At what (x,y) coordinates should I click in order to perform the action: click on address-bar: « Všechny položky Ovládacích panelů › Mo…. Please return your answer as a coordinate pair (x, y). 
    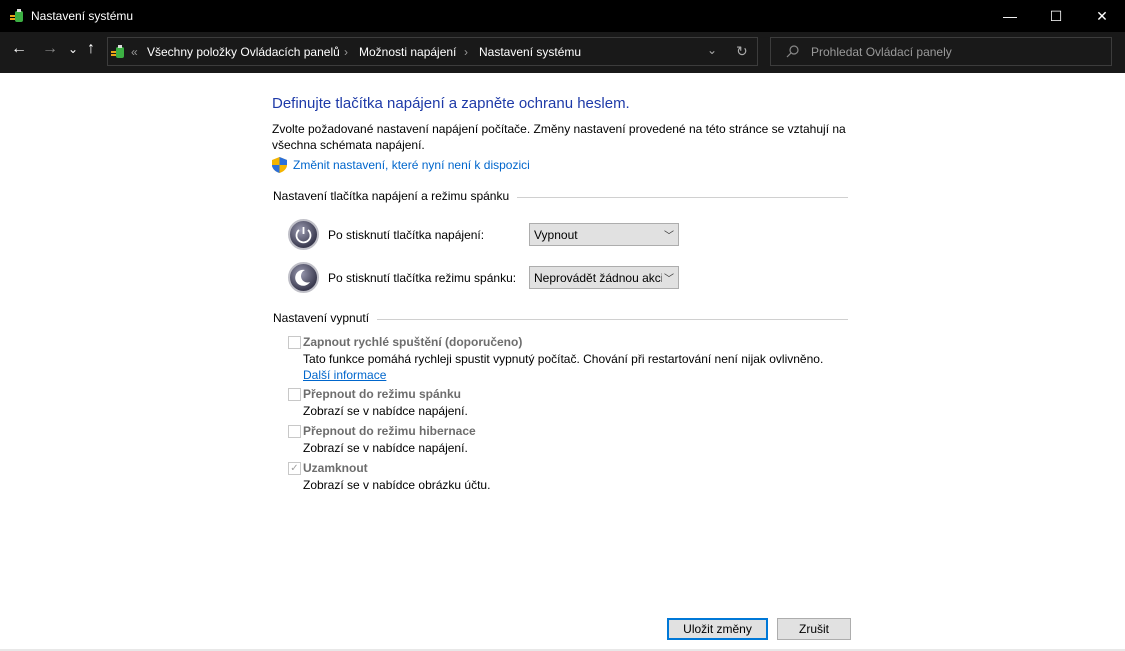
    Looking at the image, I should click on (432, 51).